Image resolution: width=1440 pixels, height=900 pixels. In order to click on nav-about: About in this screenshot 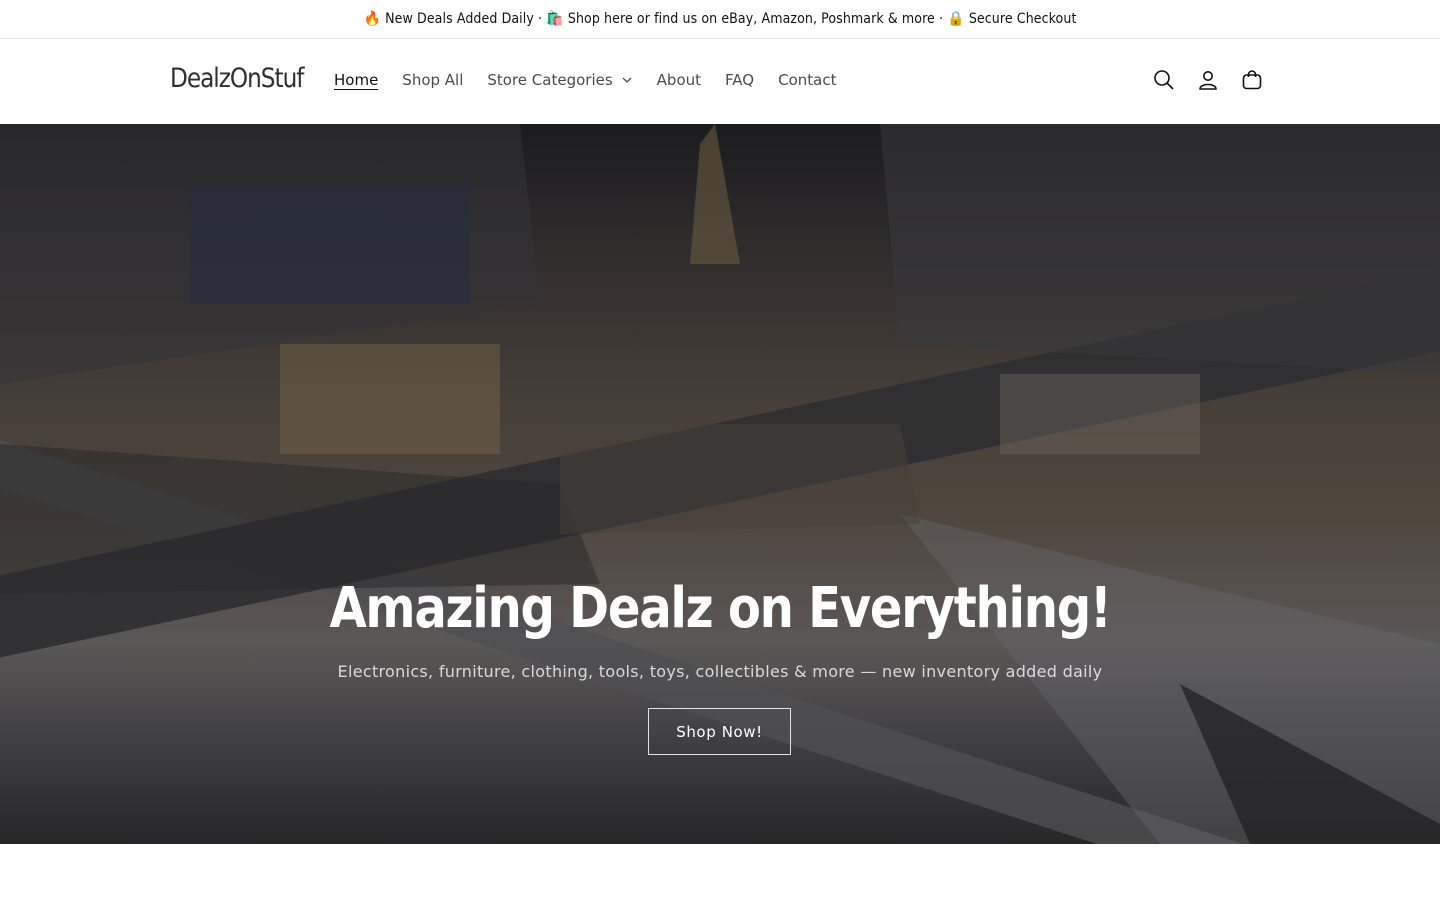, I will do `click(679, 80)`.